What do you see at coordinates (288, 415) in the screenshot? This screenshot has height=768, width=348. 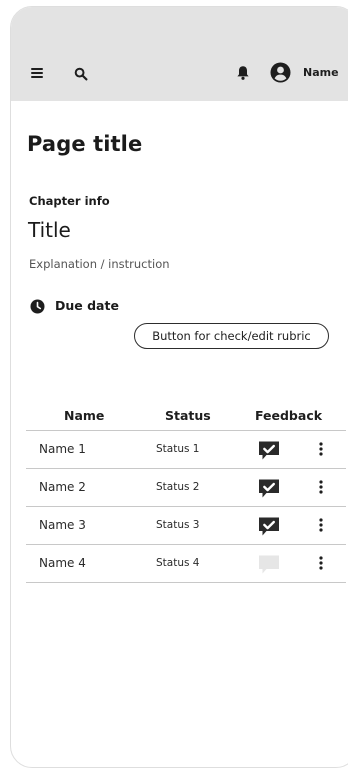 I see `column-header-feedback: Feedback` at bounding box center [288, 415].